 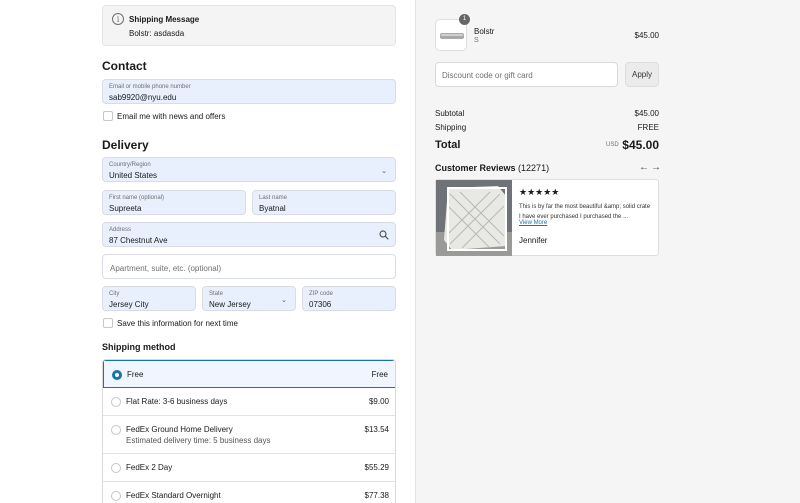 I want to click on last-name-value: Byatnal, so click(x=272, y=208).